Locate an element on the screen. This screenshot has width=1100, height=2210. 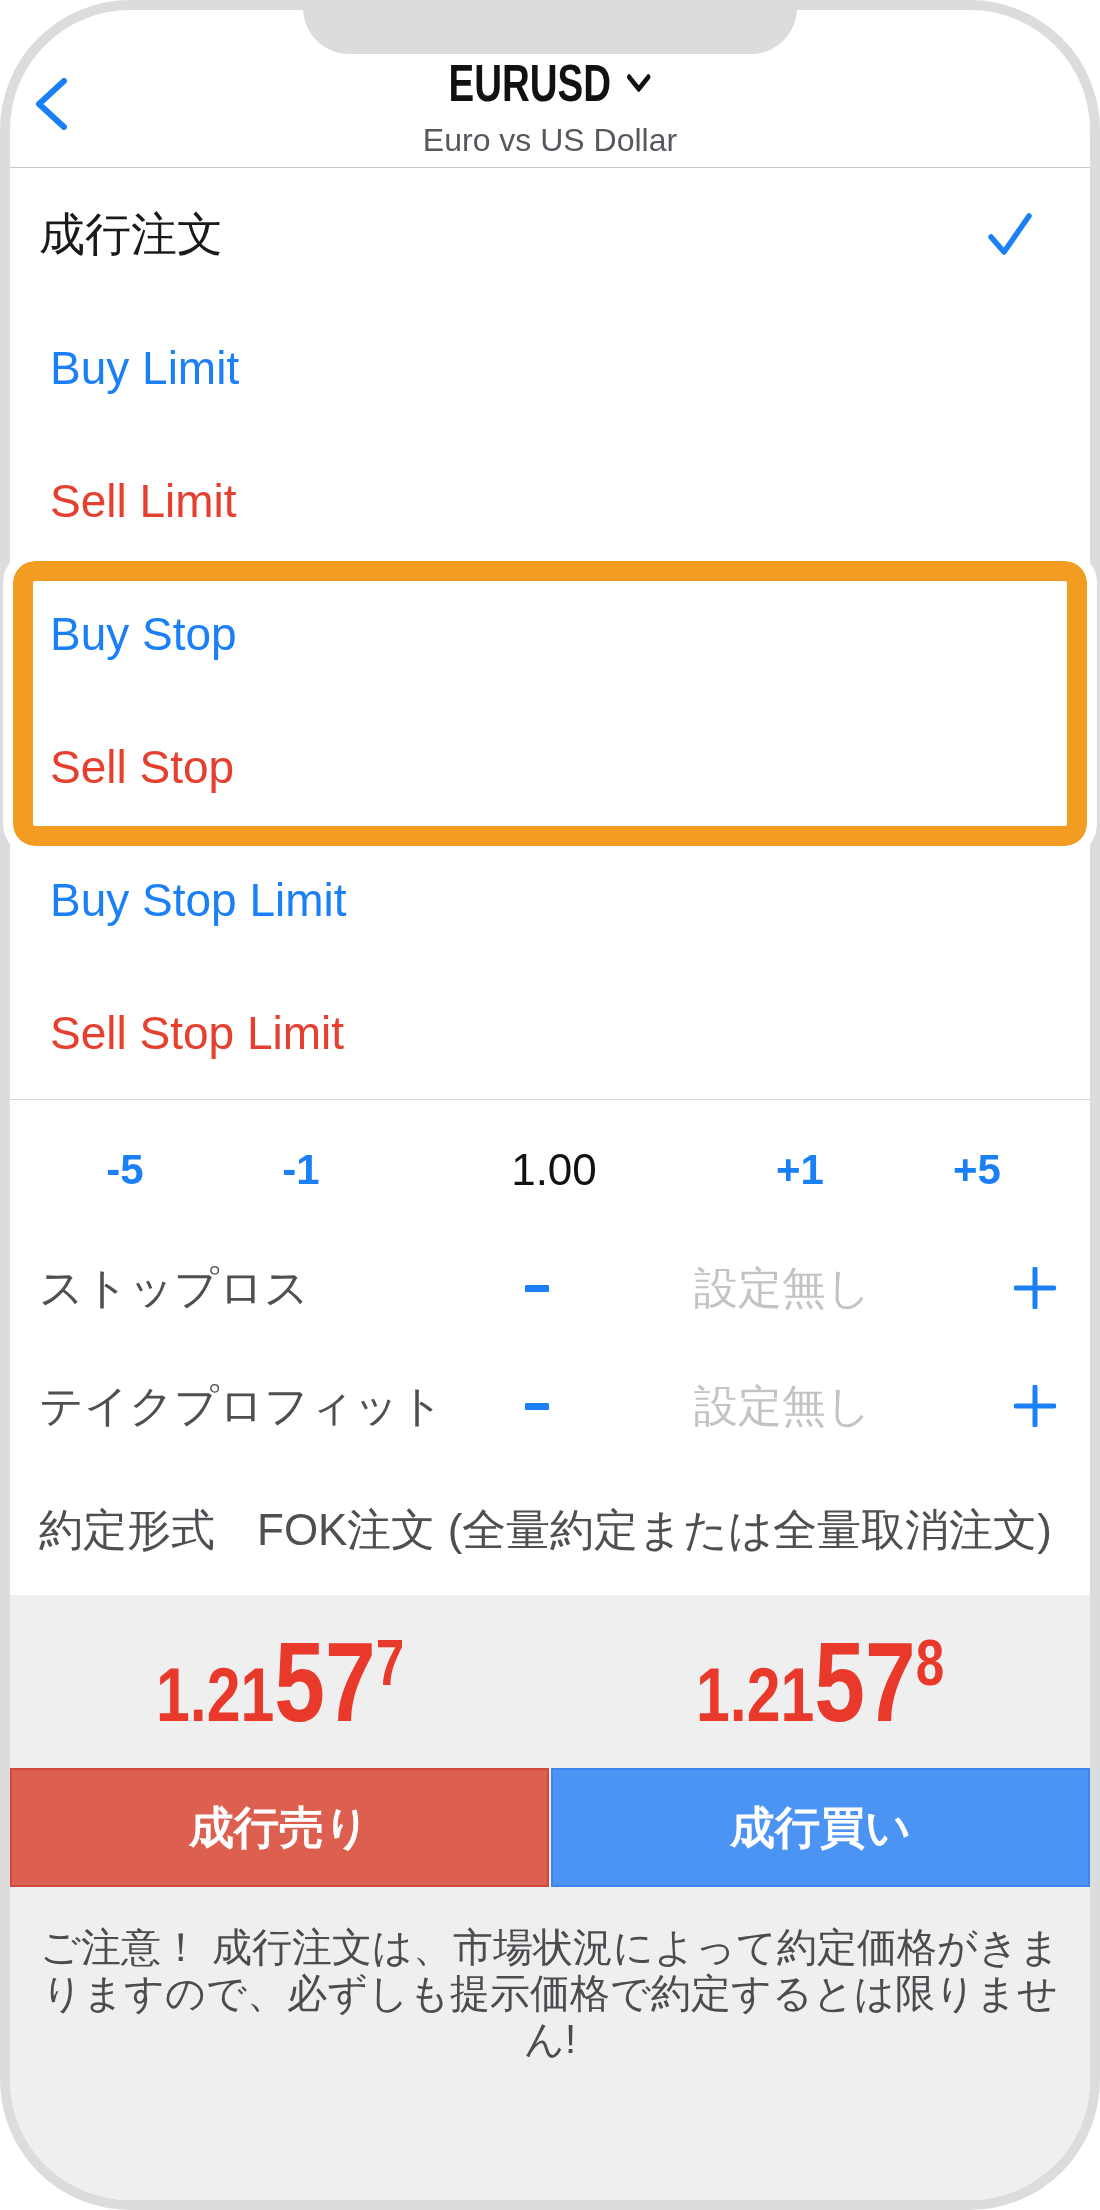
volume-step-button: -5 is located at coordinates (125, 1170).